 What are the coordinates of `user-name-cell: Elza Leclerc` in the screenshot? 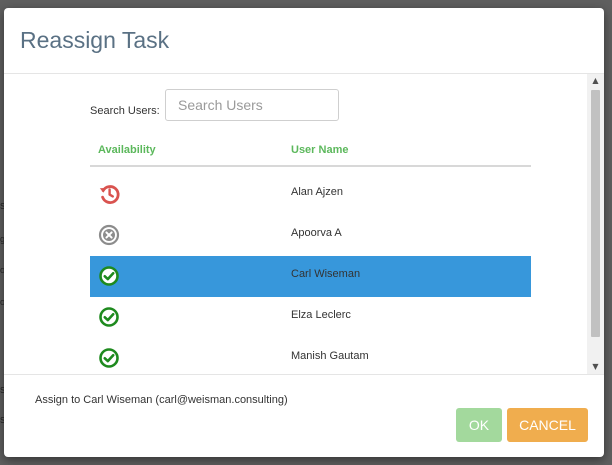 It's located at (321, 315).